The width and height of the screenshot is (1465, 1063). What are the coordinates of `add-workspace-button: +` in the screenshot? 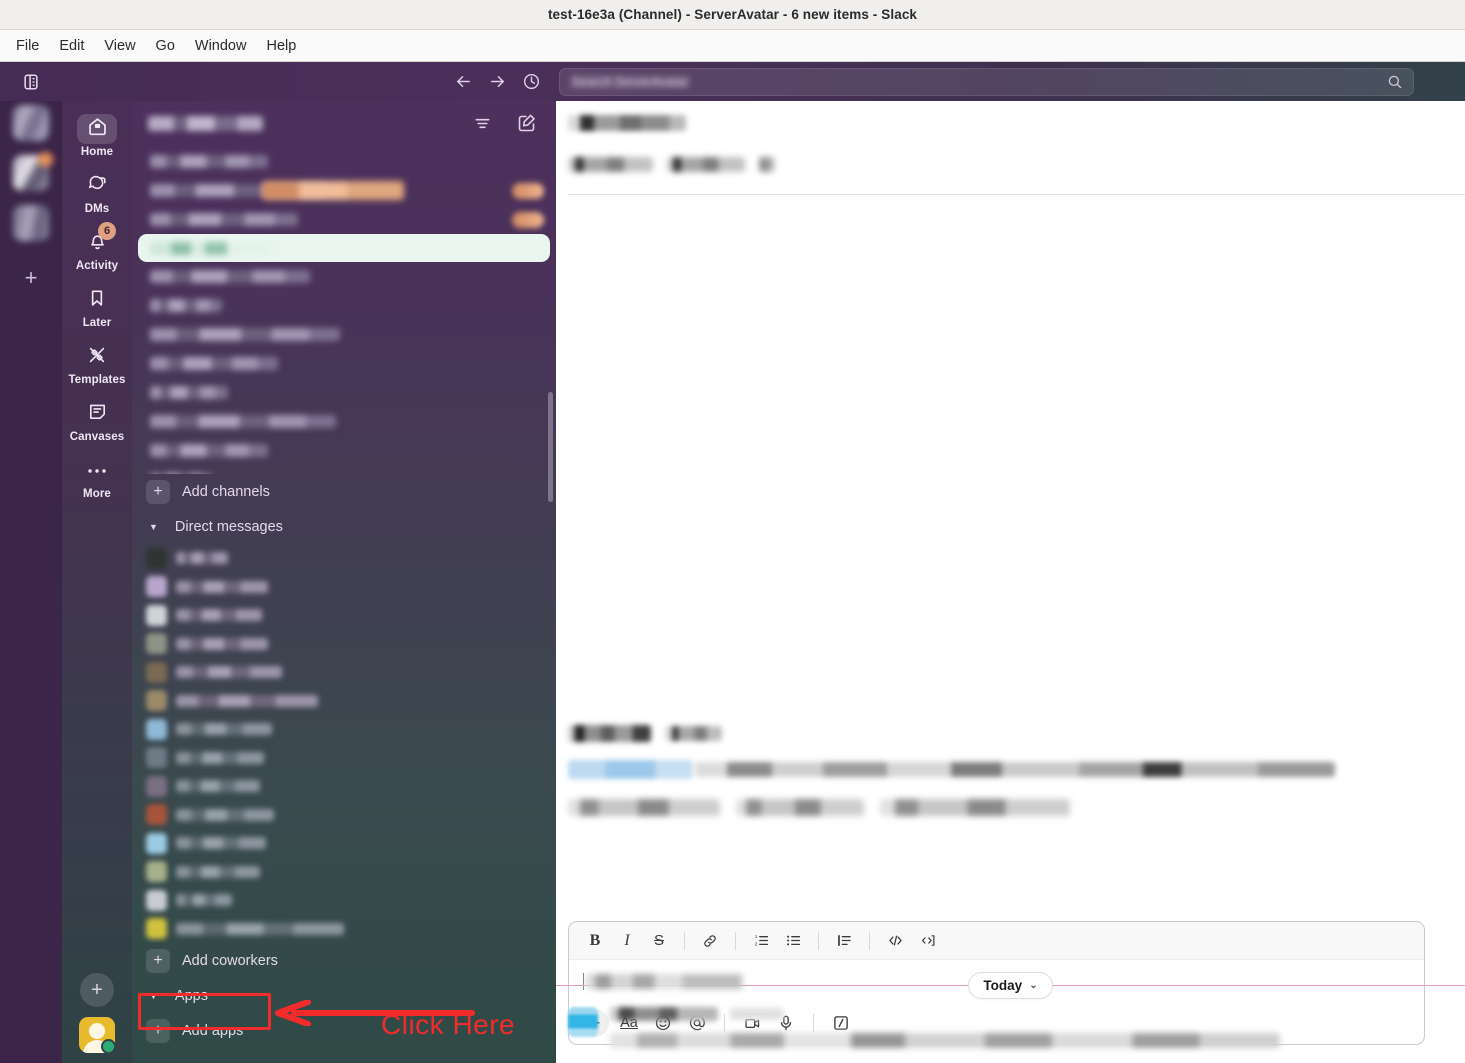 It's located at (31, 278).